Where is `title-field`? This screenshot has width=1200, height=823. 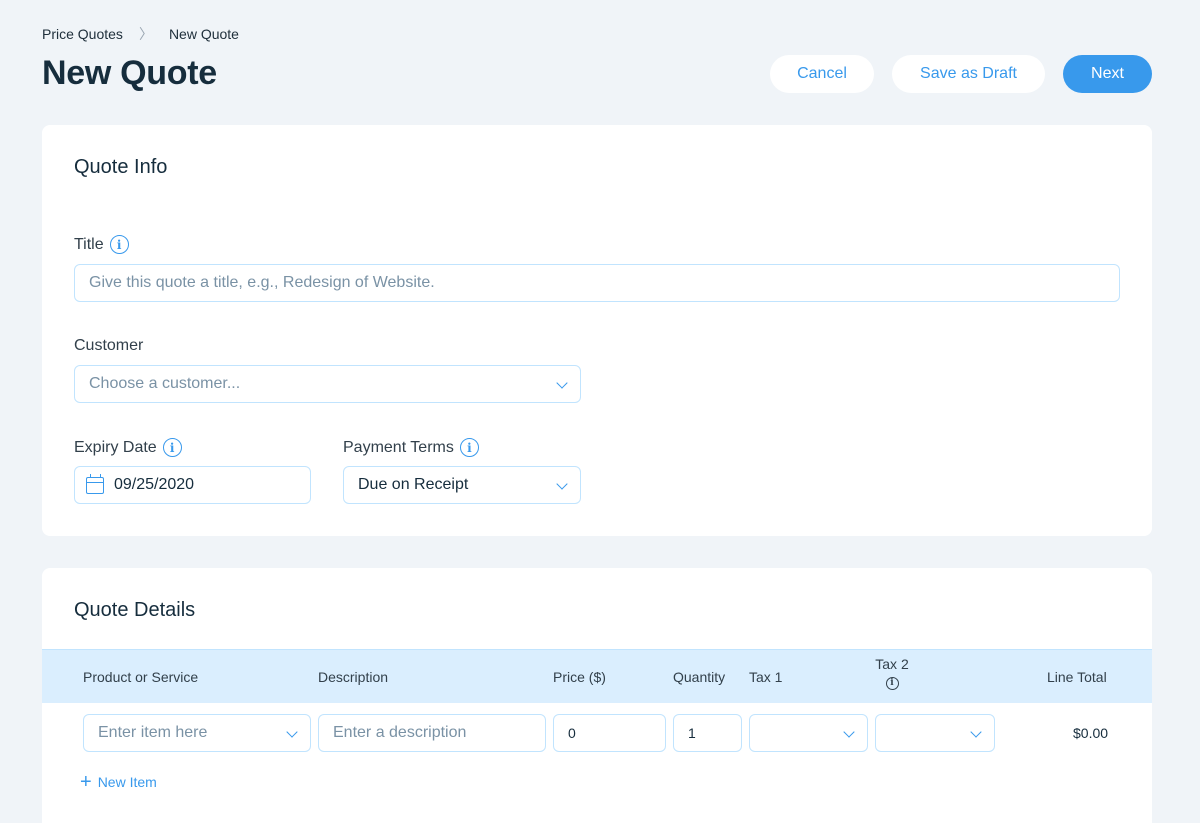 title-field is located at coordinates (597, 283).